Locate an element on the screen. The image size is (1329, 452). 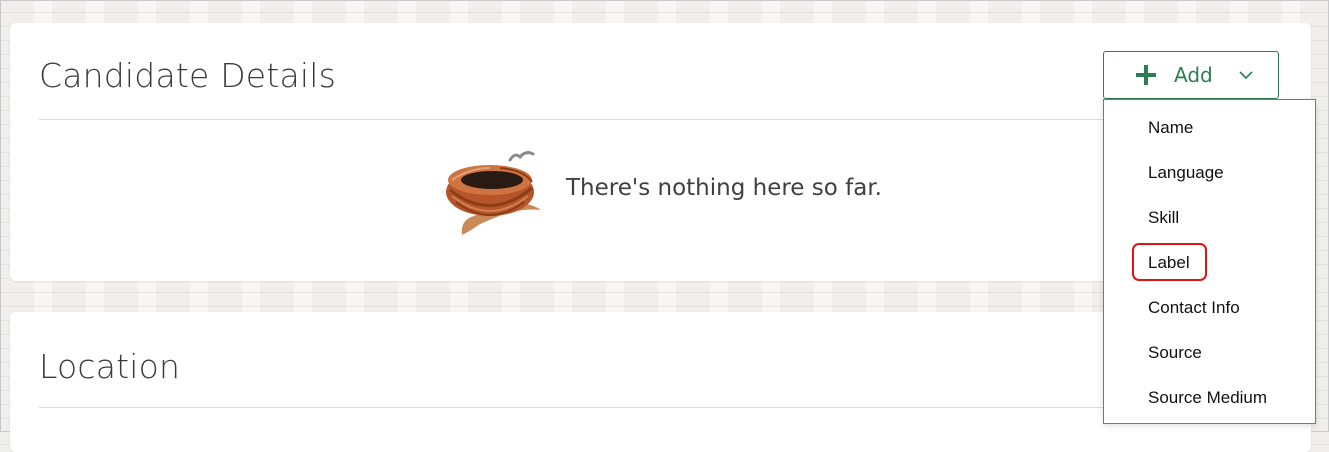
location-title: Location is located at coordinates (110, 366).